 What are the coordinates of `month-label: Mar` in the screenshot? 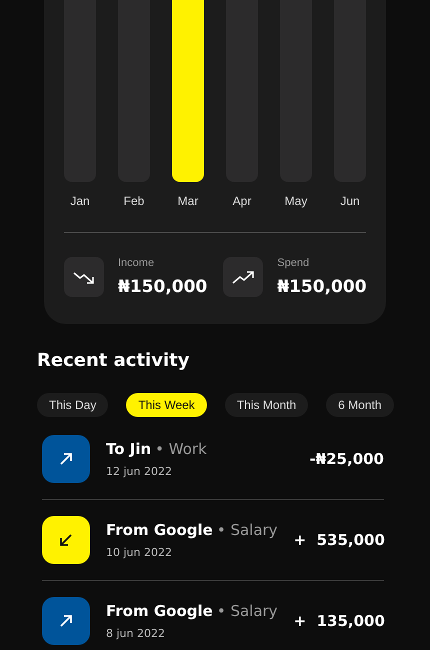 It's located at (188, 201).